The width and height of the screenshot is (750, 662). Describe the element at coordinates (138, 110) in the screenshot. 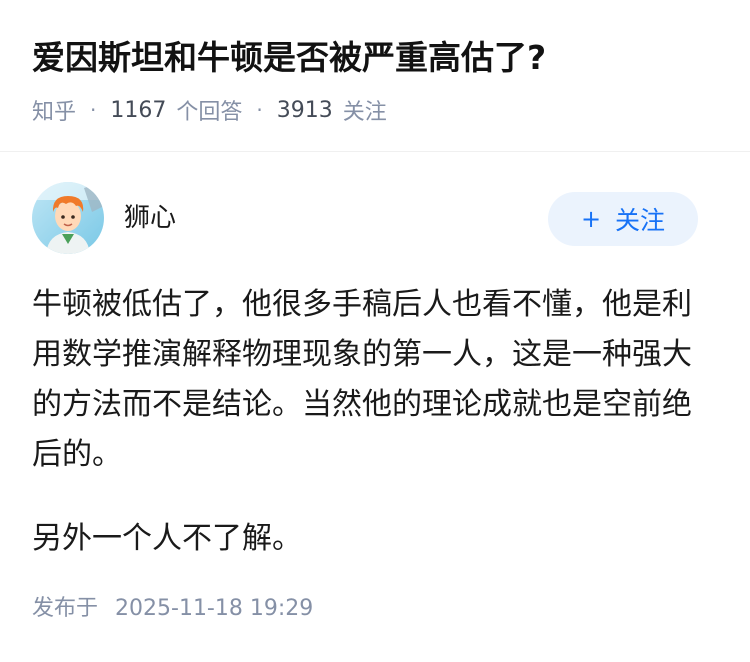

I see `answers-count: 1167` at that location.